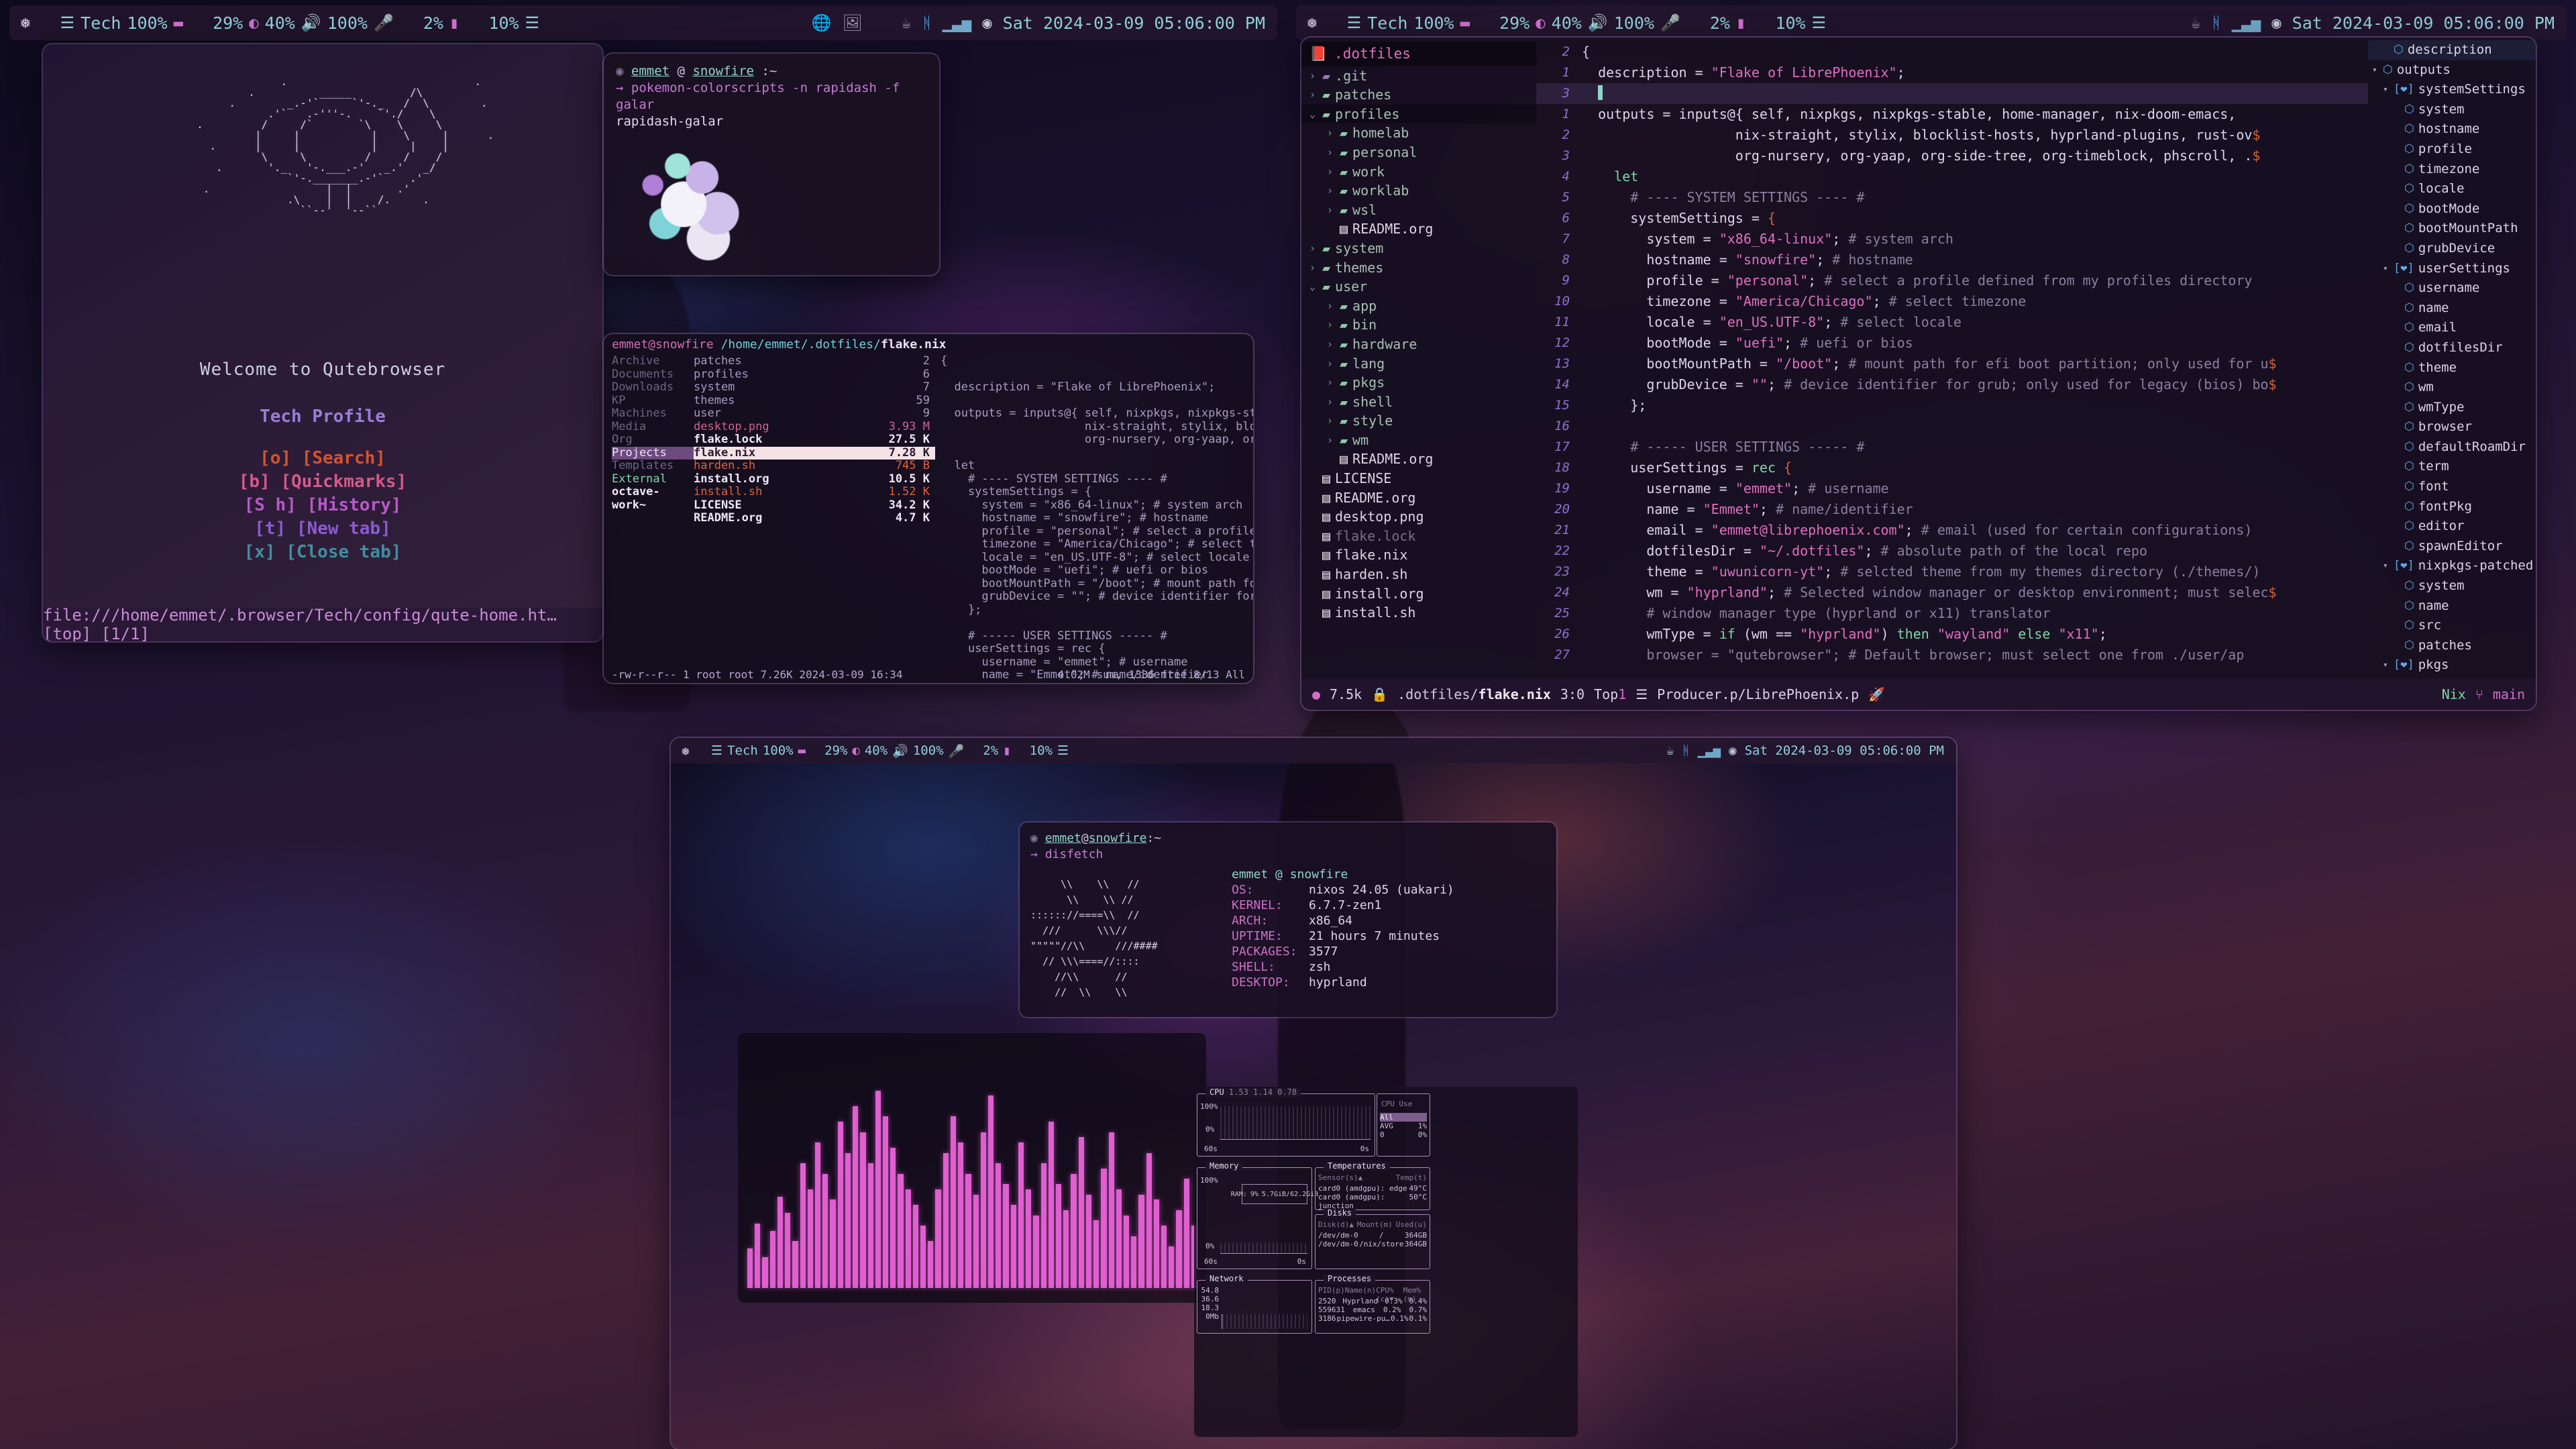 Image resolution: width=2576 pixels, height=1449 pixels. Describe the element at coordinates (2452, 288) in the screenshot. I see `emacs-outline-item: ⬡ username` at that location.